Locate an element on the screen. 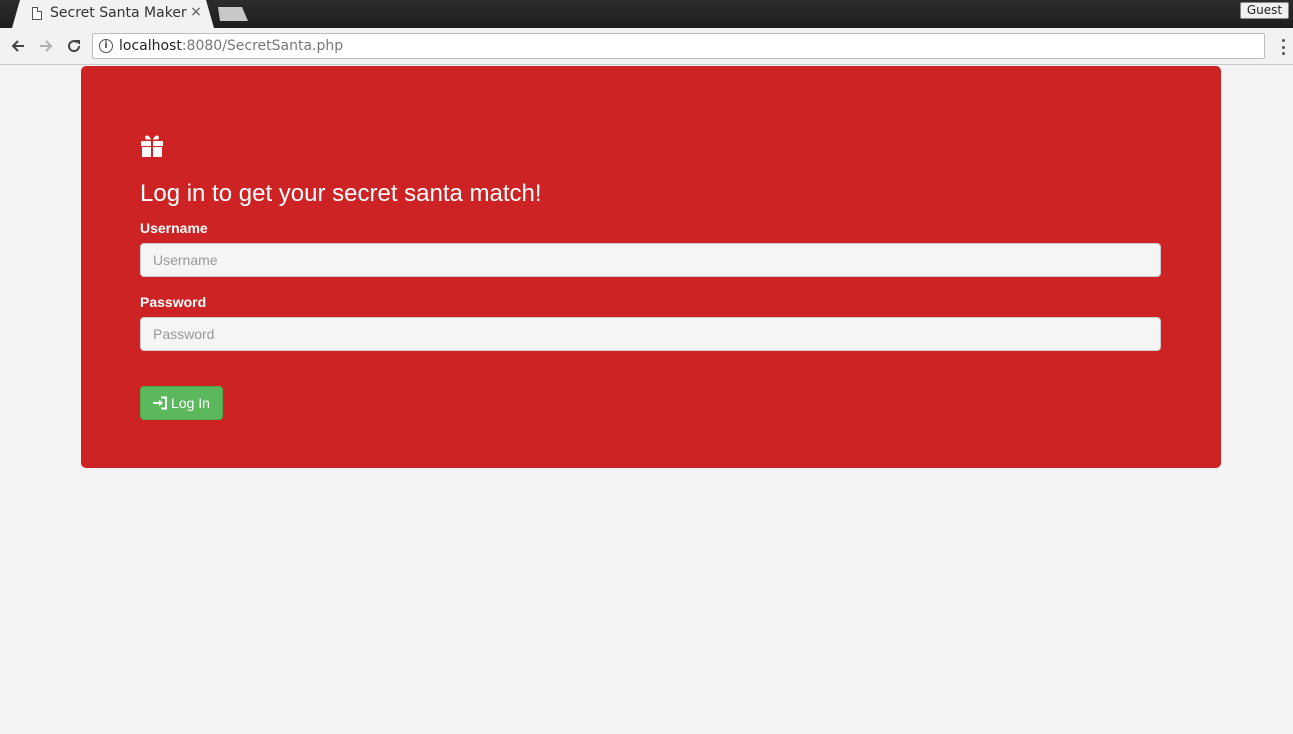  login-button-label: Log In is located at coordinates (190, 403).